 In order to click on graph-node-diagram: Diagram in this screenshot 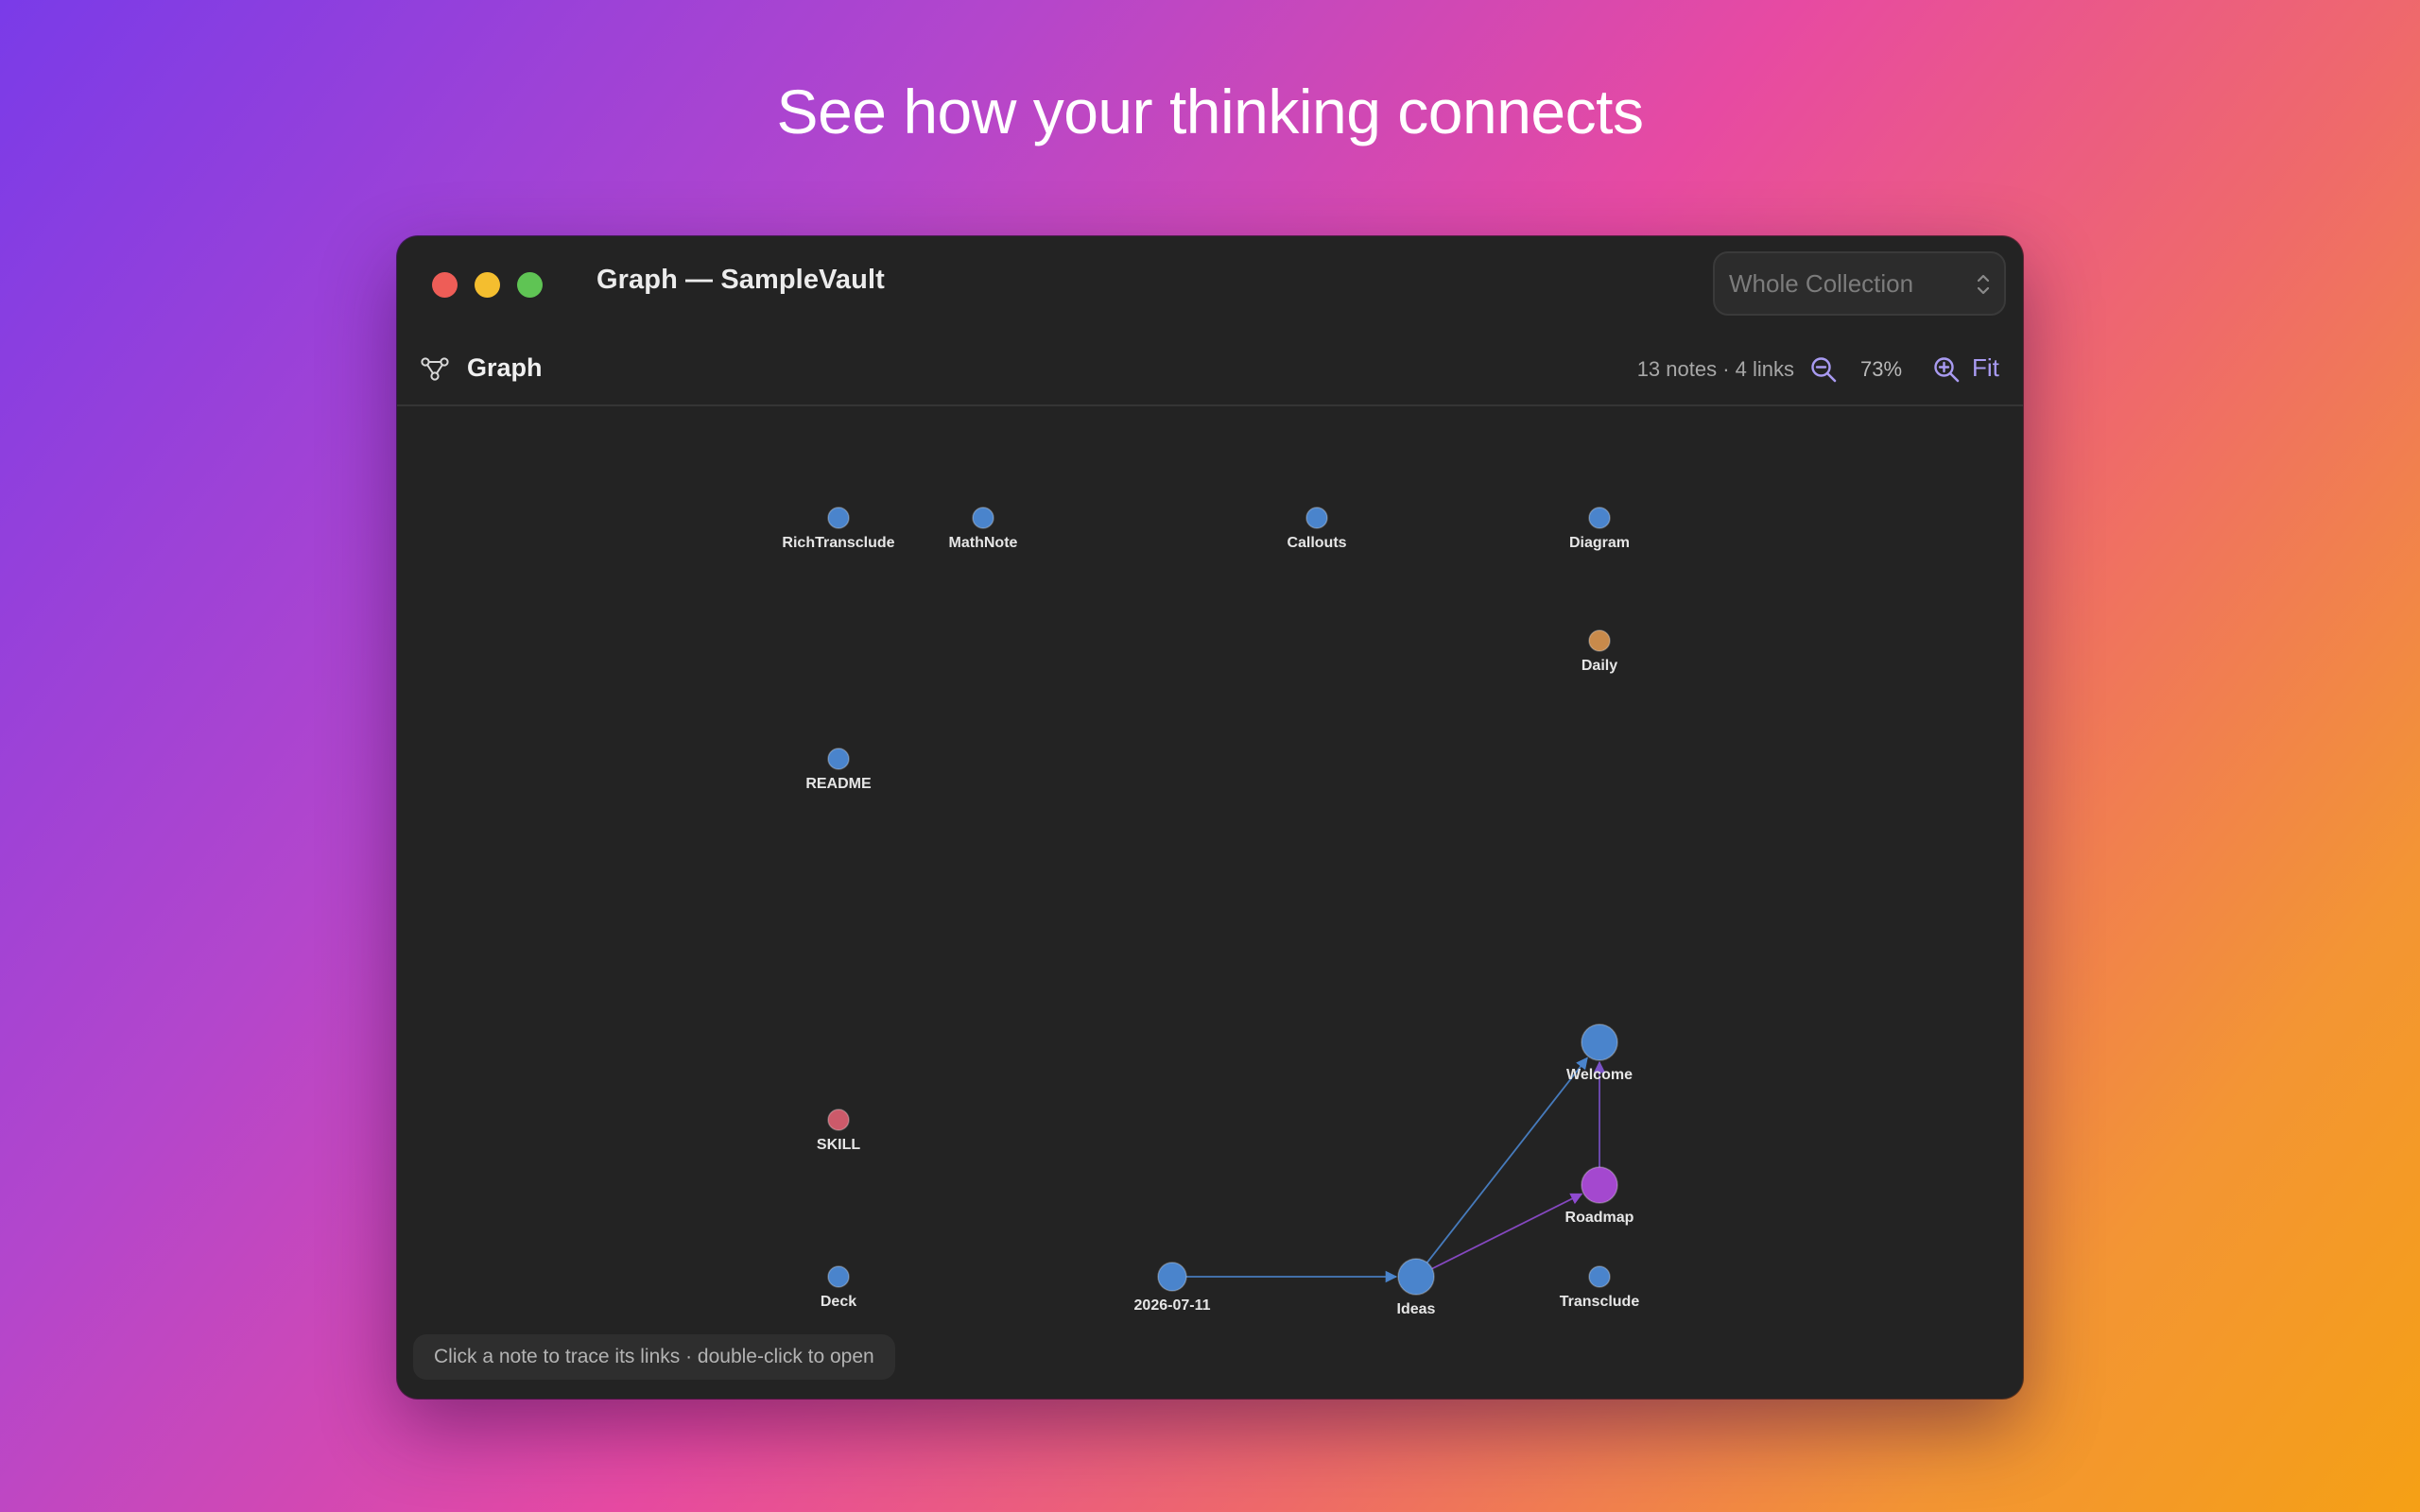, I will do `click(1599, 529)`.